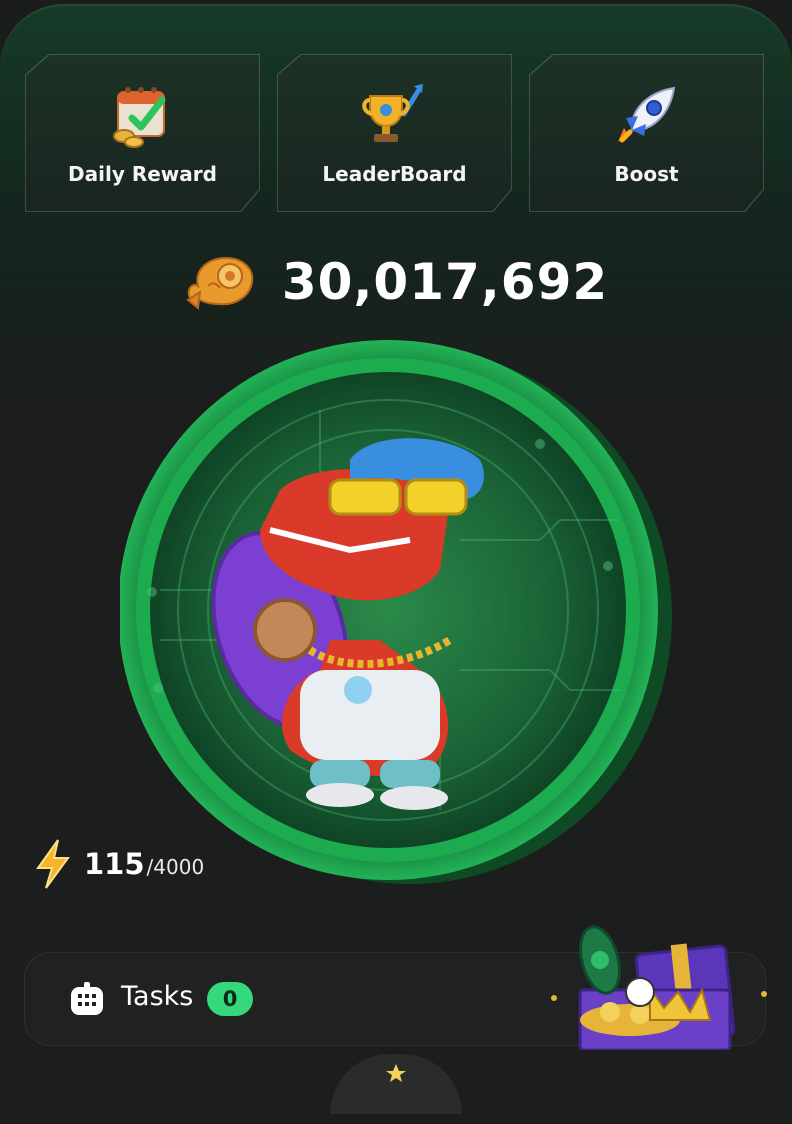 The image size is (792, 1124). I want to click on trophy-chart-icon, so click(392, 113).